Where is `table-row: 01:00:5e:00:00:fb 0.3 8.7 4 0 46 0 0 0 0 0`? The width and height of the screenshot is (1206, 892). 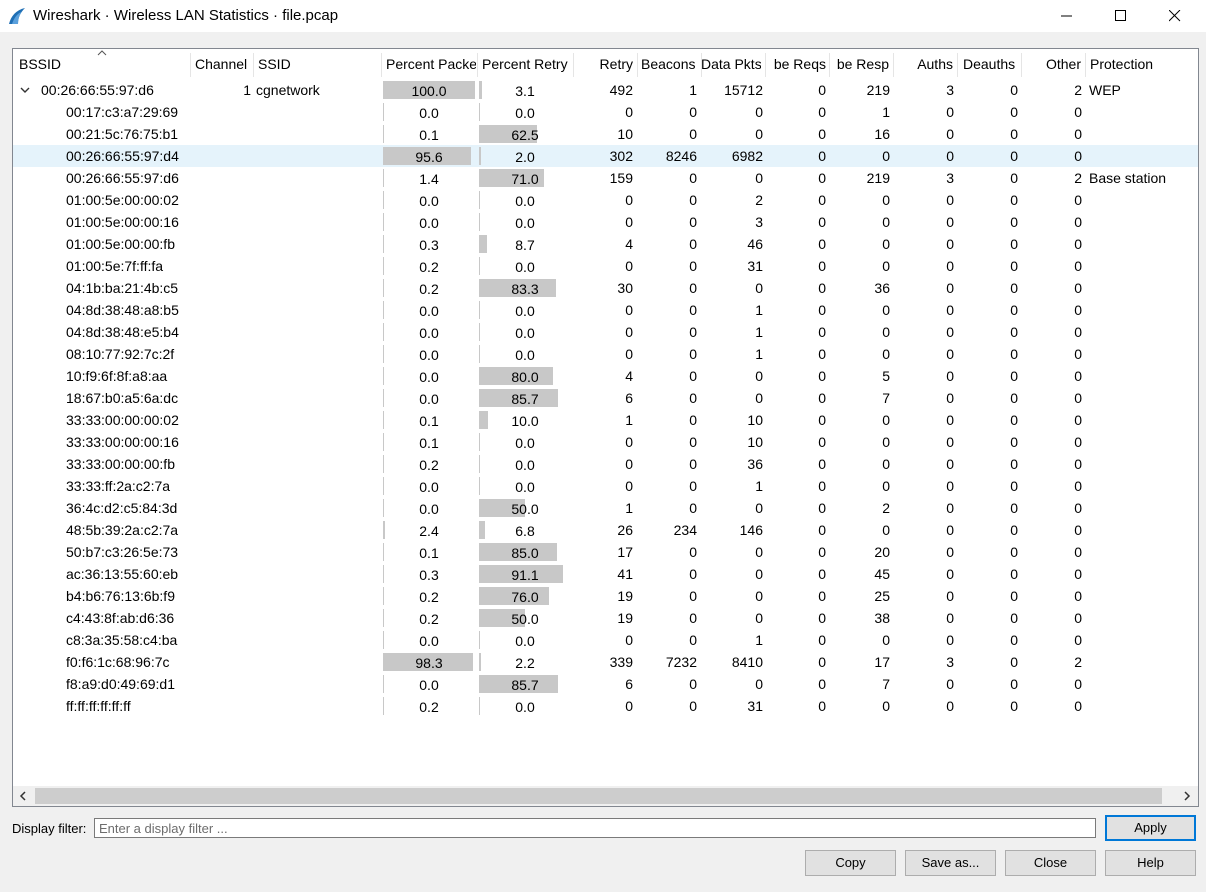 table-row: 01:00:5e:00:00:fb 0.3 8.7 4 0 46 0 0 0 0 0 is located at coordinates (605, 244).